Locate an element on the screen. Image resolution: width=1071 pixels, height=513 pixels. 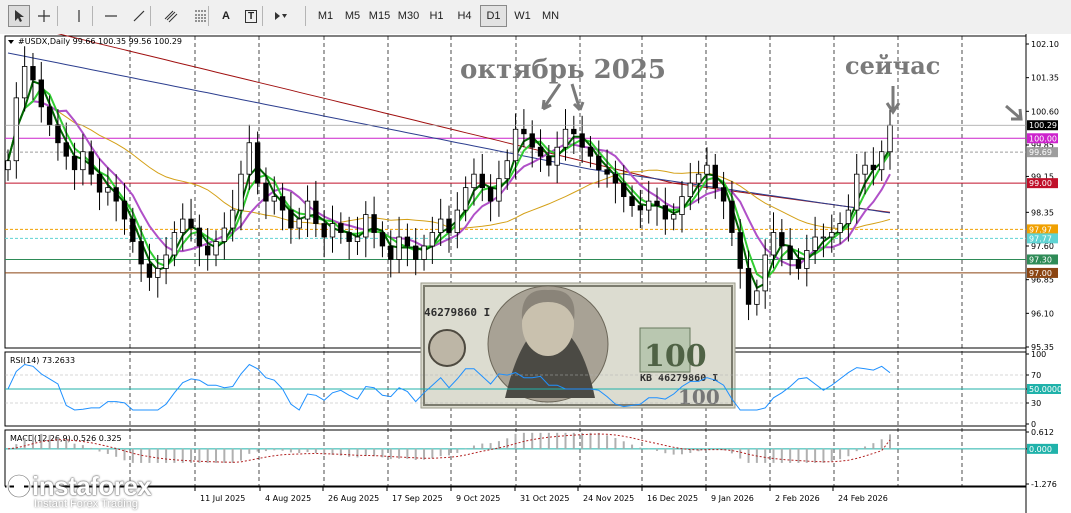
tool-trend-line-button is located at coordinates (139, 16).